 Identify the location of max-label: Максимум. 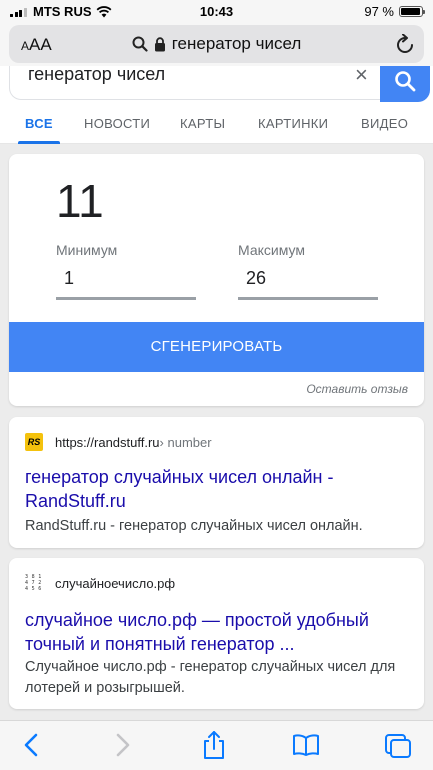
(271, 250).